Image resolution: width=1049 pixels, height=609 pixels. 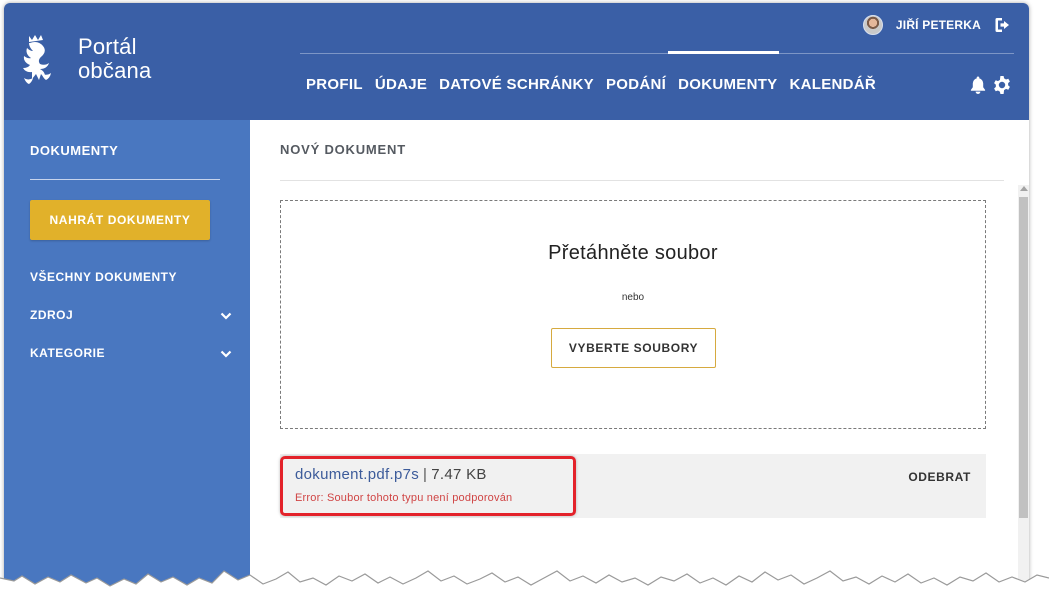 I want to click on dropzone-title: Přetáhněte soubor, so click(x=633, y=253).